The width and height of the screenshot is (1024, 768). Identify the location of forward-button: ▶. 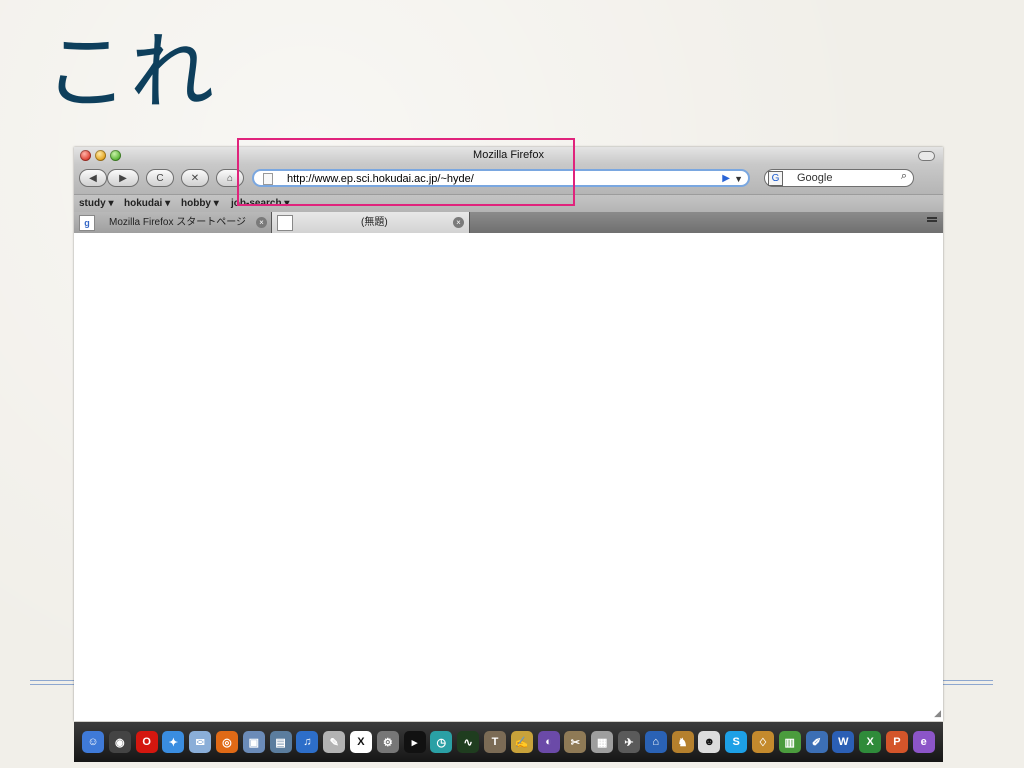
(123, 178).